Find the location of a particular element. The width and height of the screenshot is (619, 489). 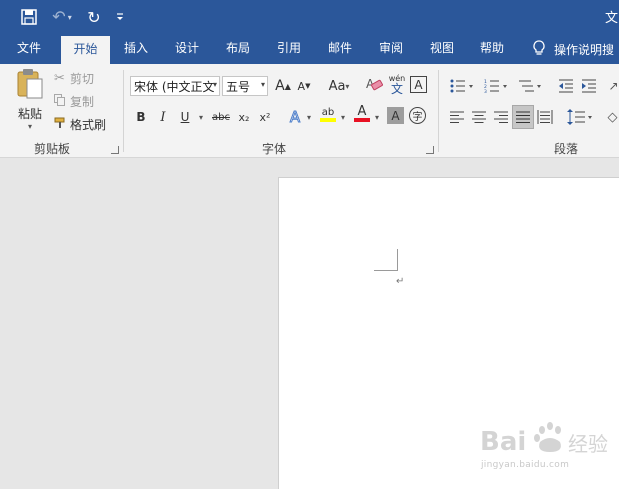

tab-mailings: 邮件 is located at coordinates (340, 49).